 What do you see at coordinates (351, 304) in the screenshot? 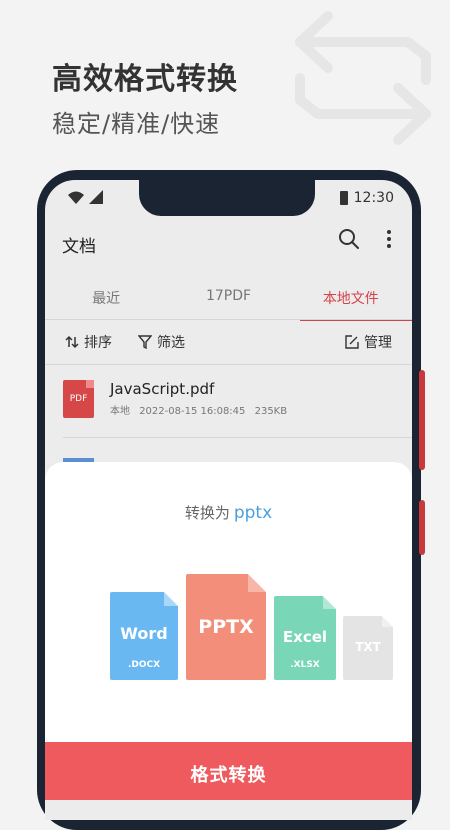
I see `tab-local-files: 本地文件` at bounding box center [351, 304].